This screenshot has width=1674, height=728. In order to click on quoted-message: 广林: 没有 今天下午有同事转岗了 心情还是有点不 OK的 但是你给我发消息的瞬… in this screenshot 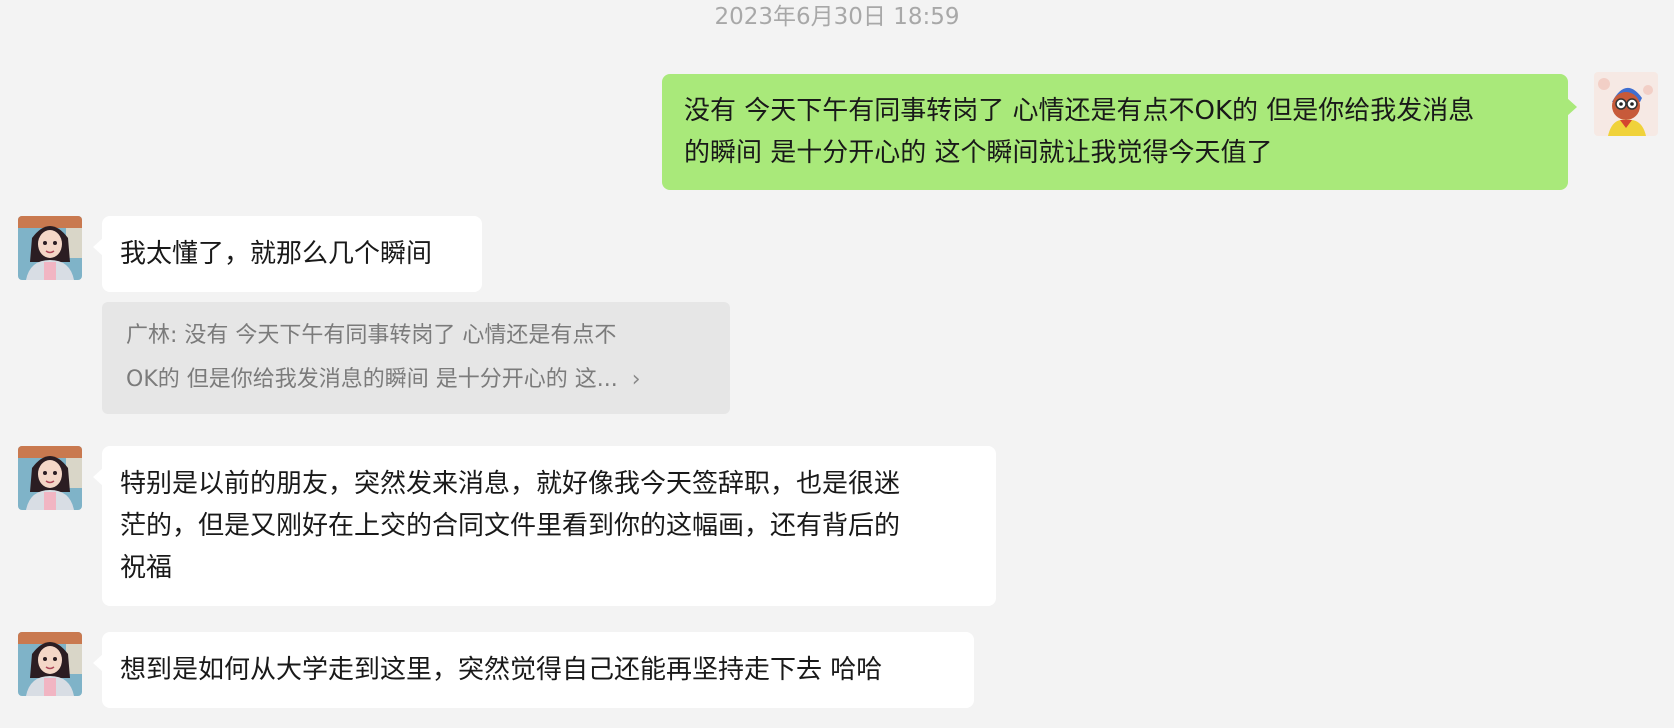, I will do `click(416, 358)`.